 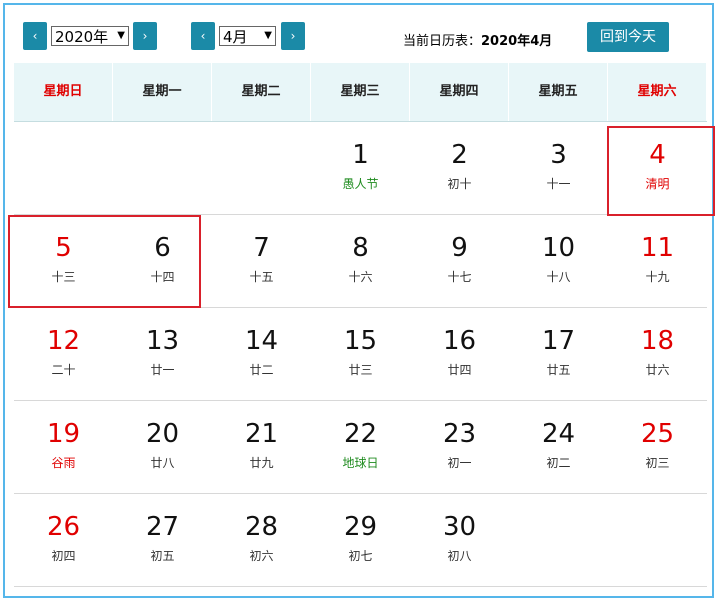 What do you see at coordinates (459, 354) in the screenshot?
I see `day-cell: 16 廿四` at bounding box center [459, 354].